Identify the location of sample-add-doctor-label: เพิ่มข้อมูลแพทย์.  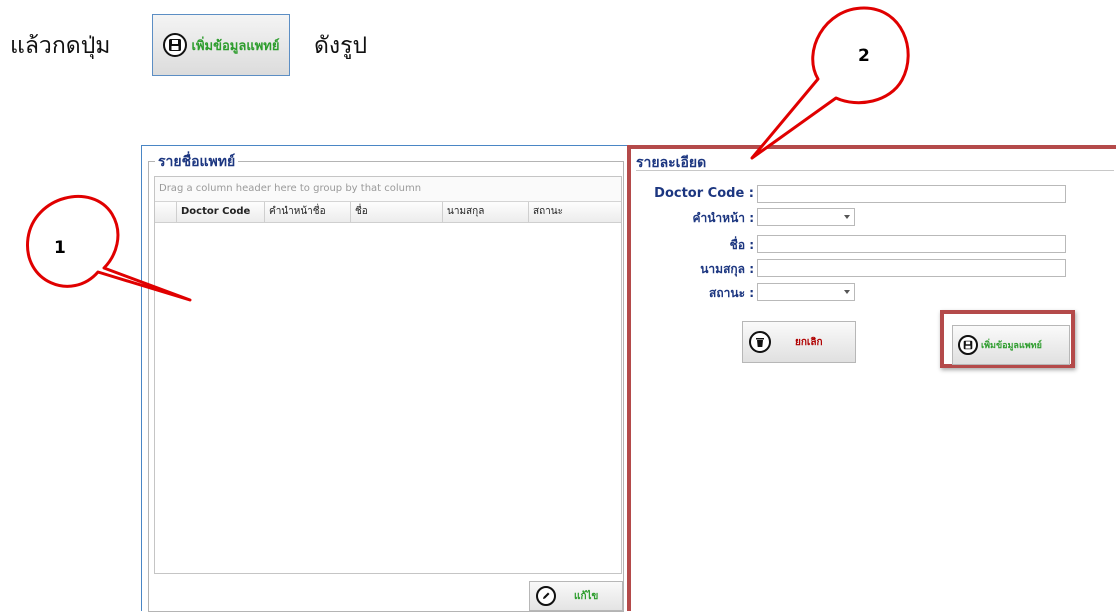
(235, 46).